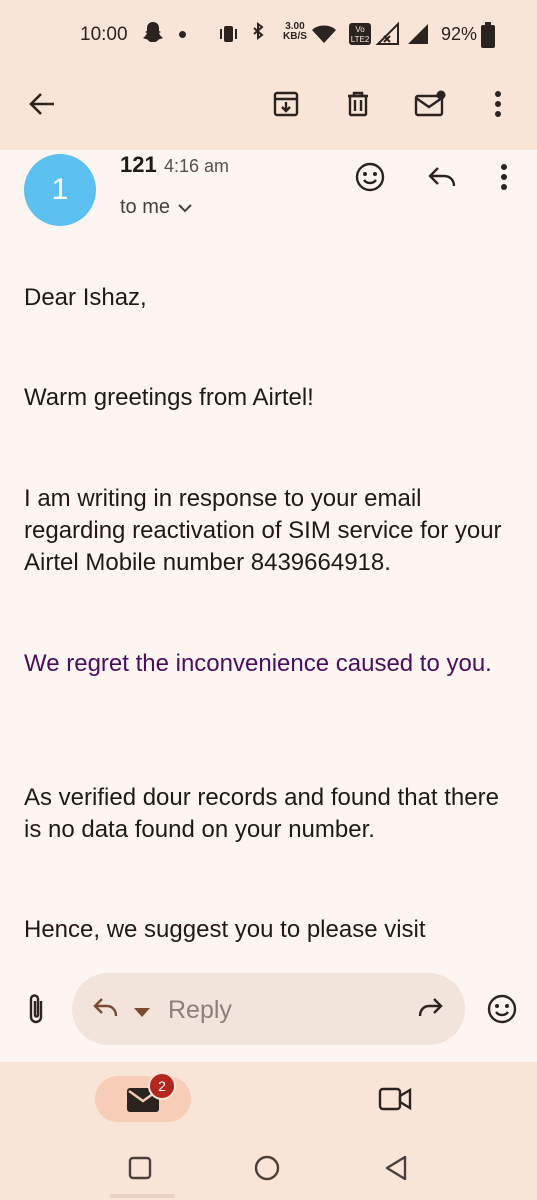  Describe the element at coordinates (498, 104) in the screenshot. I see `more-vert-icon` at that location.